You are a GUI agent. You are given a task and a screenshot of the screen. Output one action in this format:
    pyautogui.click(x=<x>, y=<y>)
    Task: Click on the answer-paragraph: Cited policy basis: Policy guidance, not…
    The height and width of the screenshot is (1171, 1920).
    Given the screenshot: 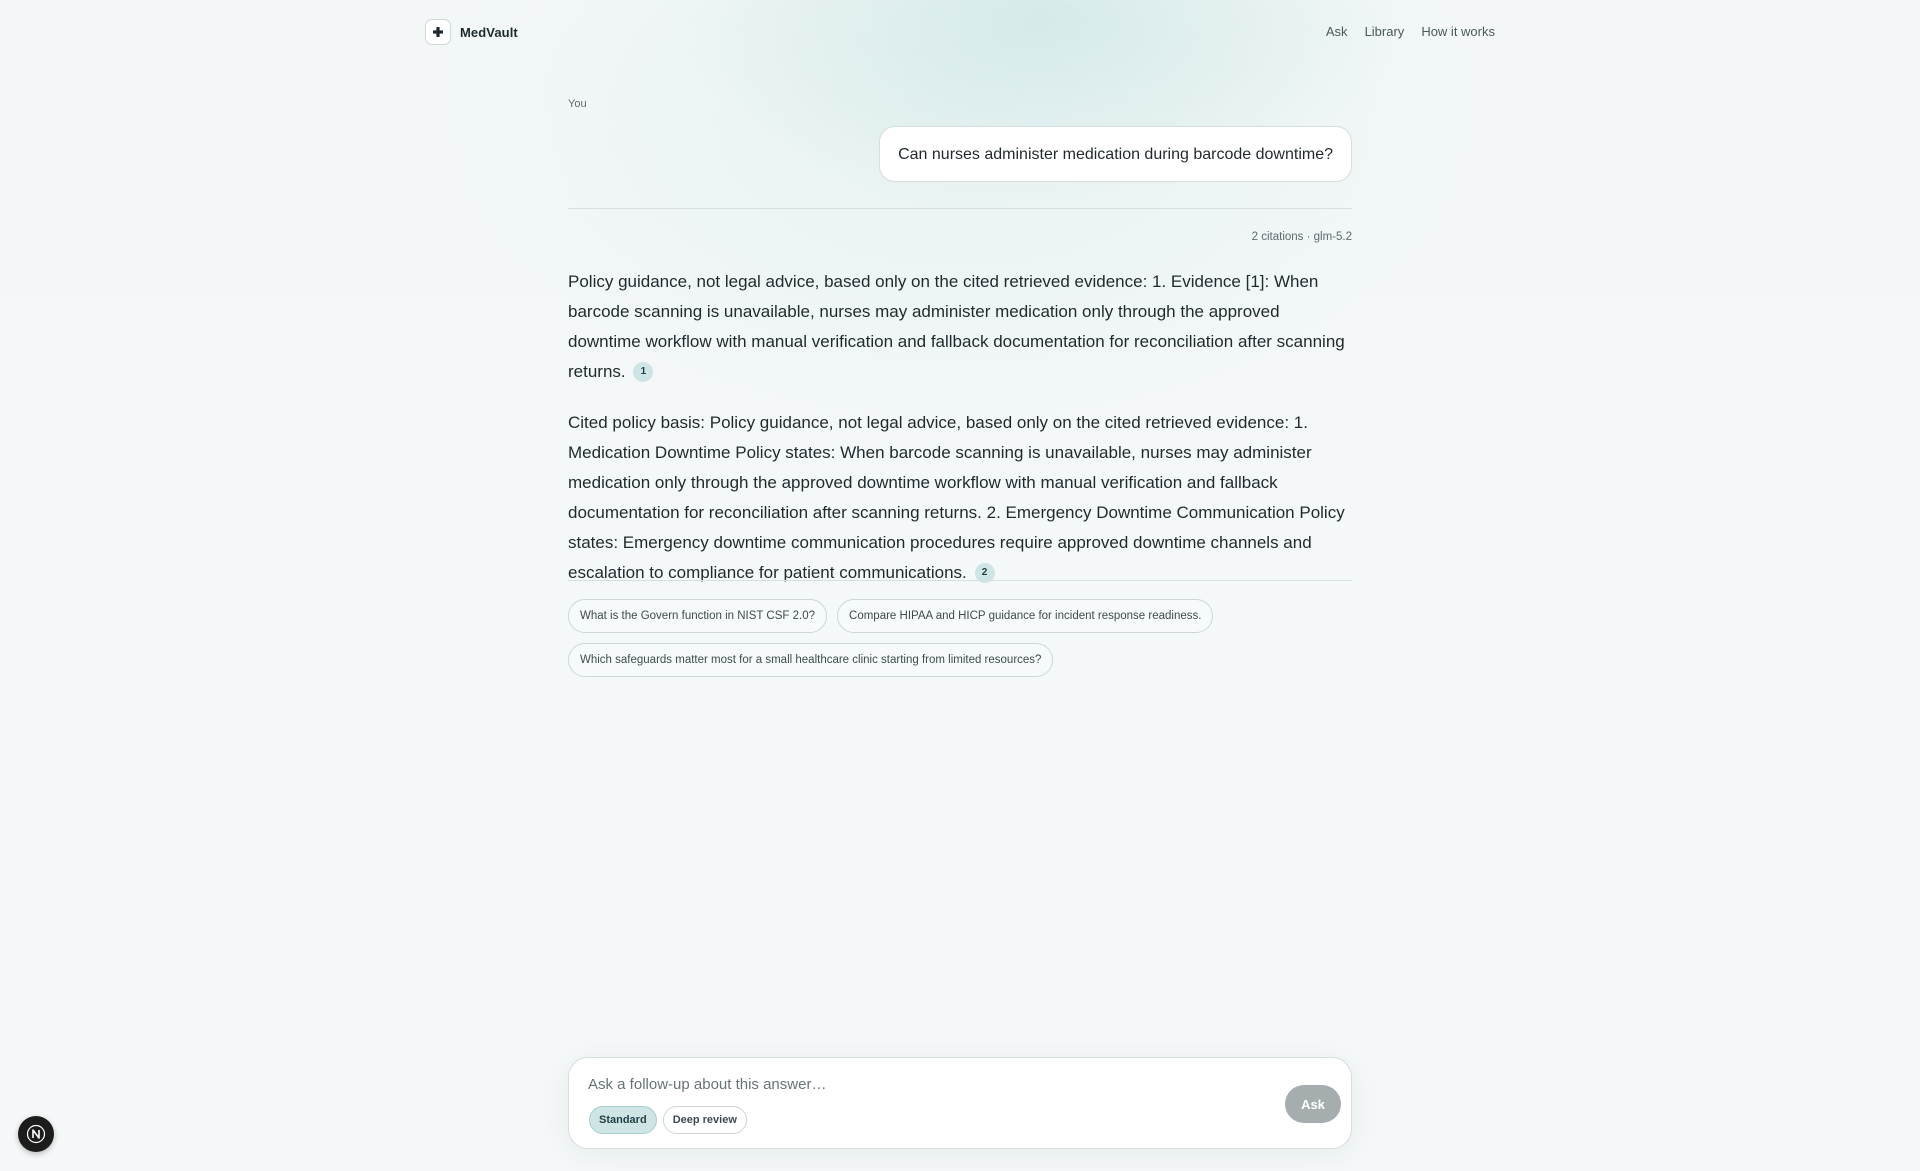 What is the action you would take?
    pyautogui.click(x=960, y=498)
    